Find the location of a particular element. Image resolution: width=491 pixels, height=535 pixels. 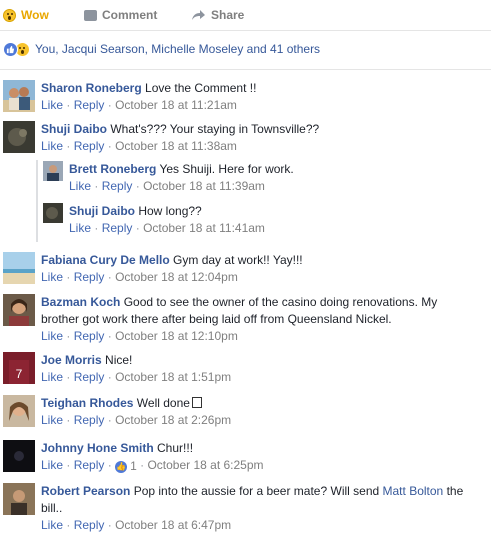

comment-timestamp: October 18 at 6:25pm is located at coordinates (205, 465).